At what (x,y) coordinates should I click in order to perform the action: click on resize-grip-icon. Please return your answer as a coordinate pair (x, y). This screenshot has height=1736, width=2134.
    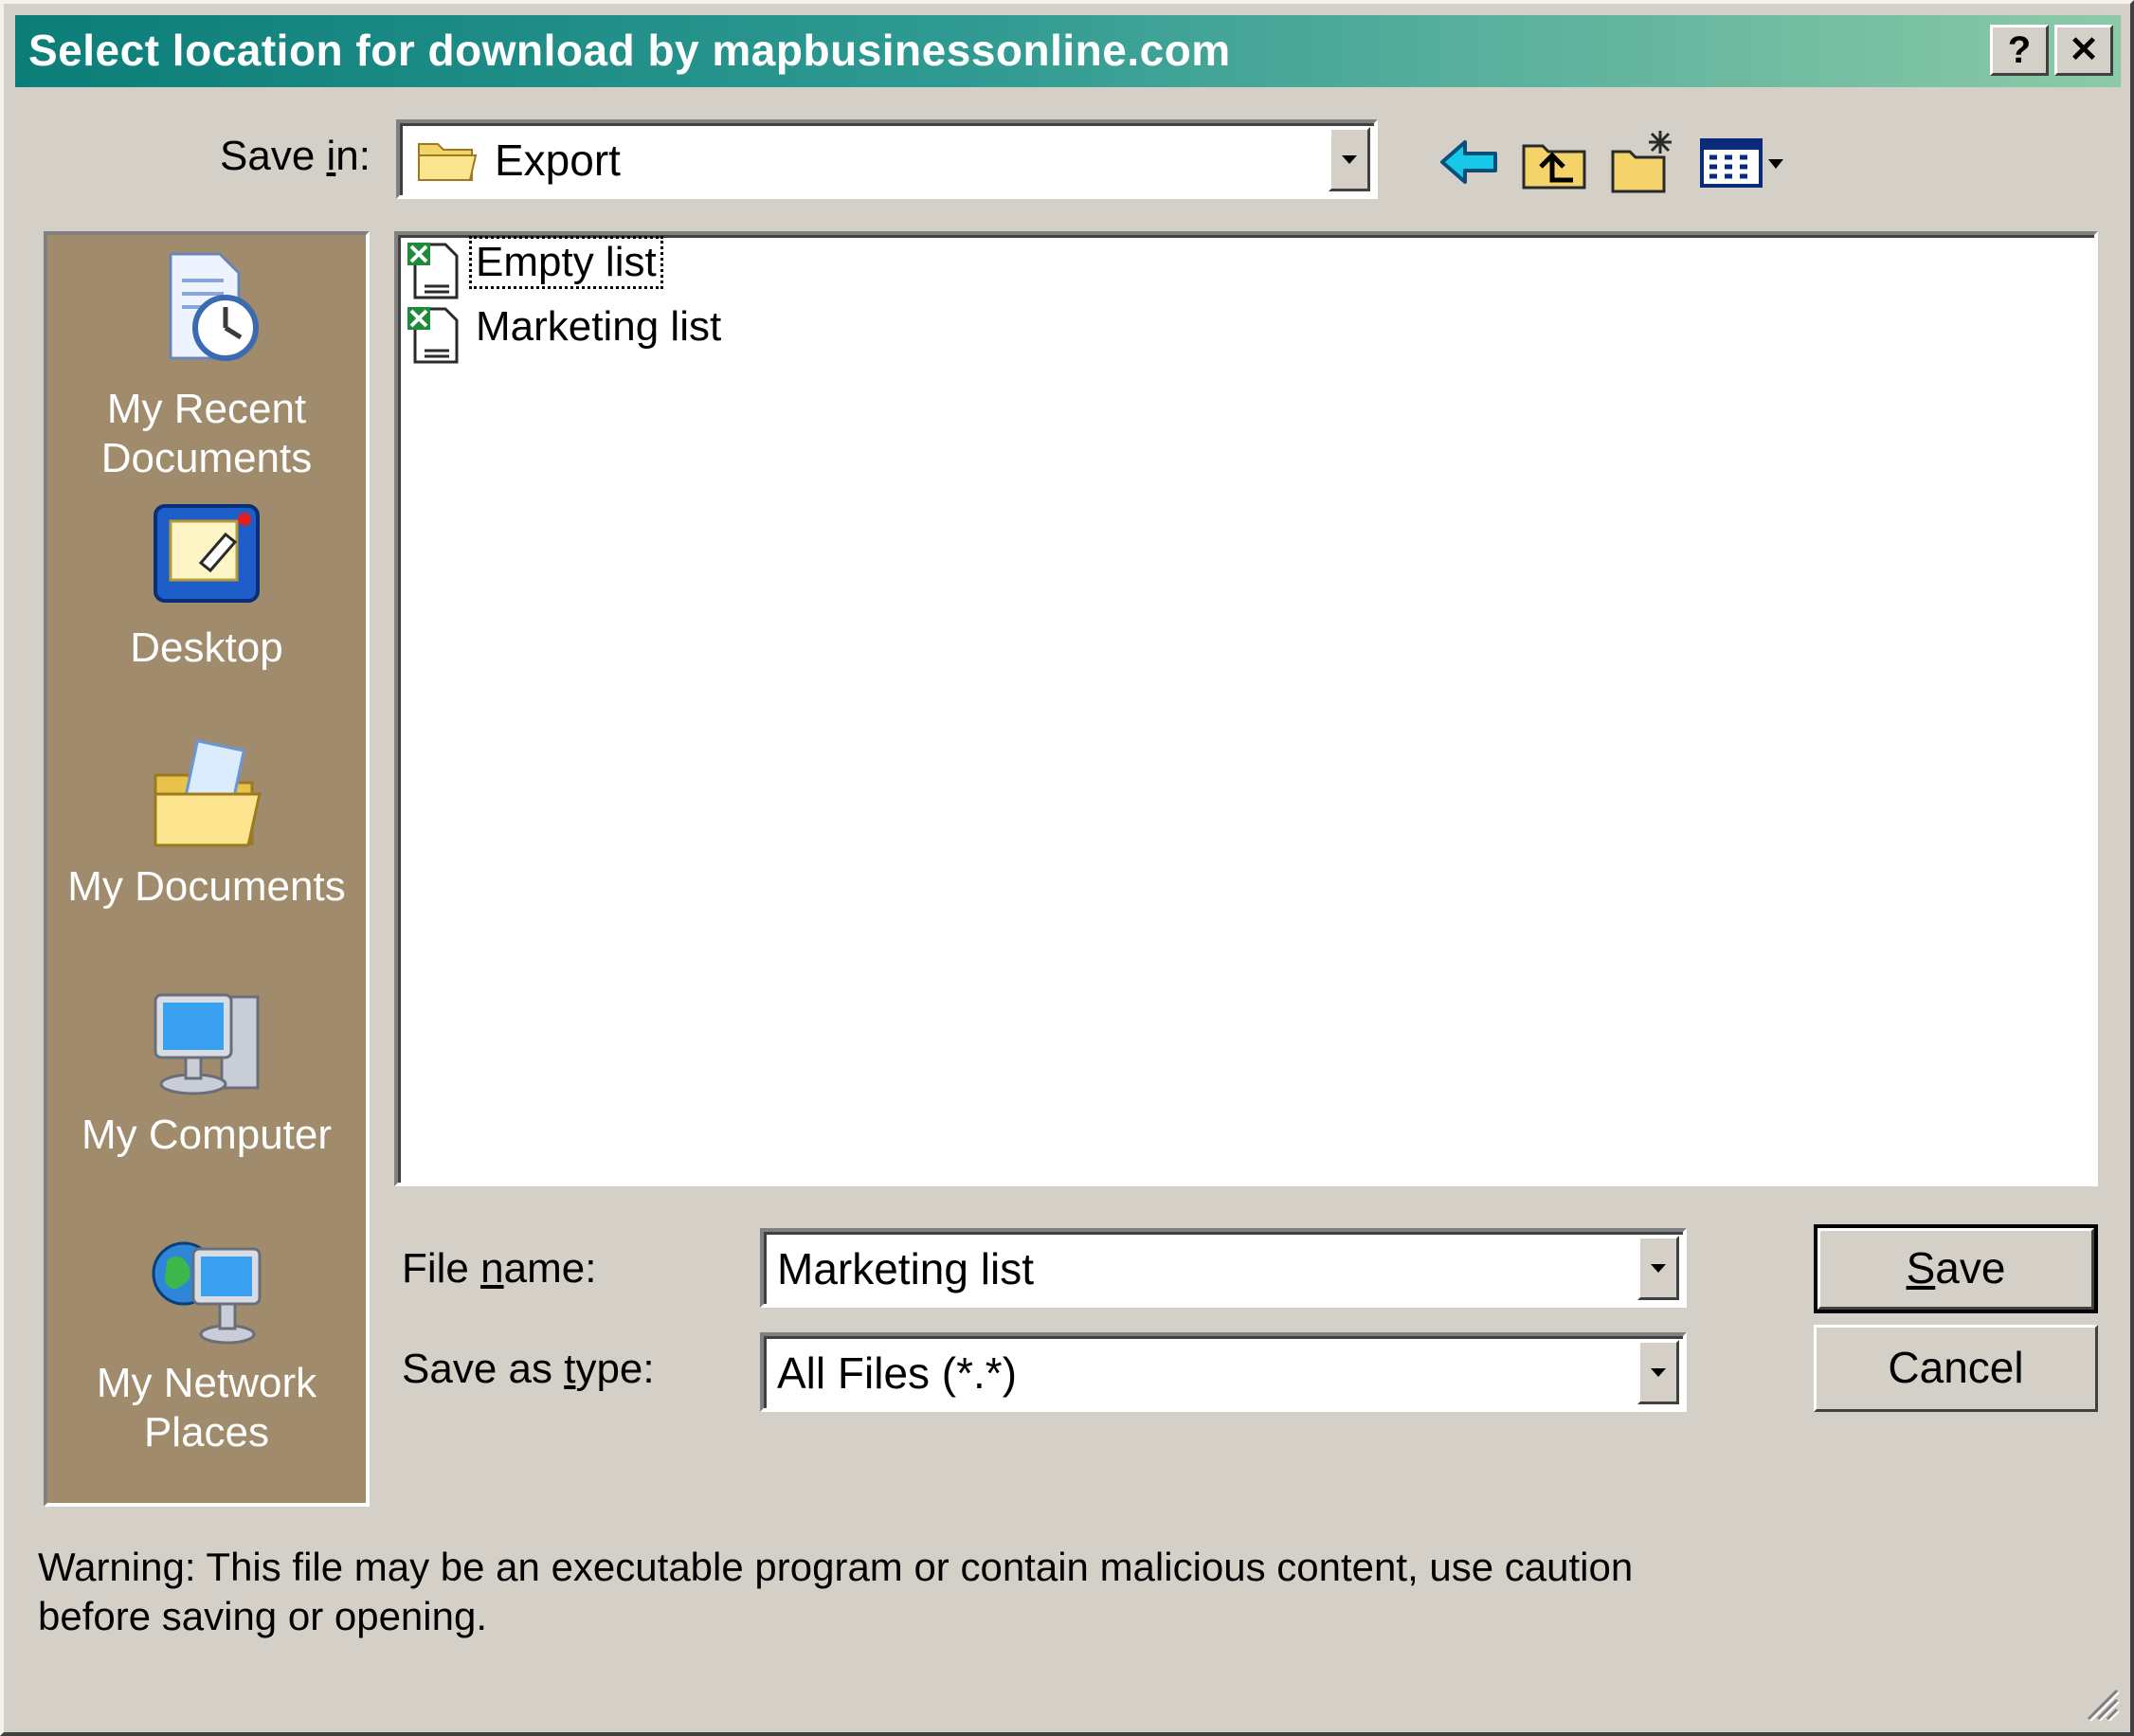
    Looking at the image, I should click on (2102, 1704).